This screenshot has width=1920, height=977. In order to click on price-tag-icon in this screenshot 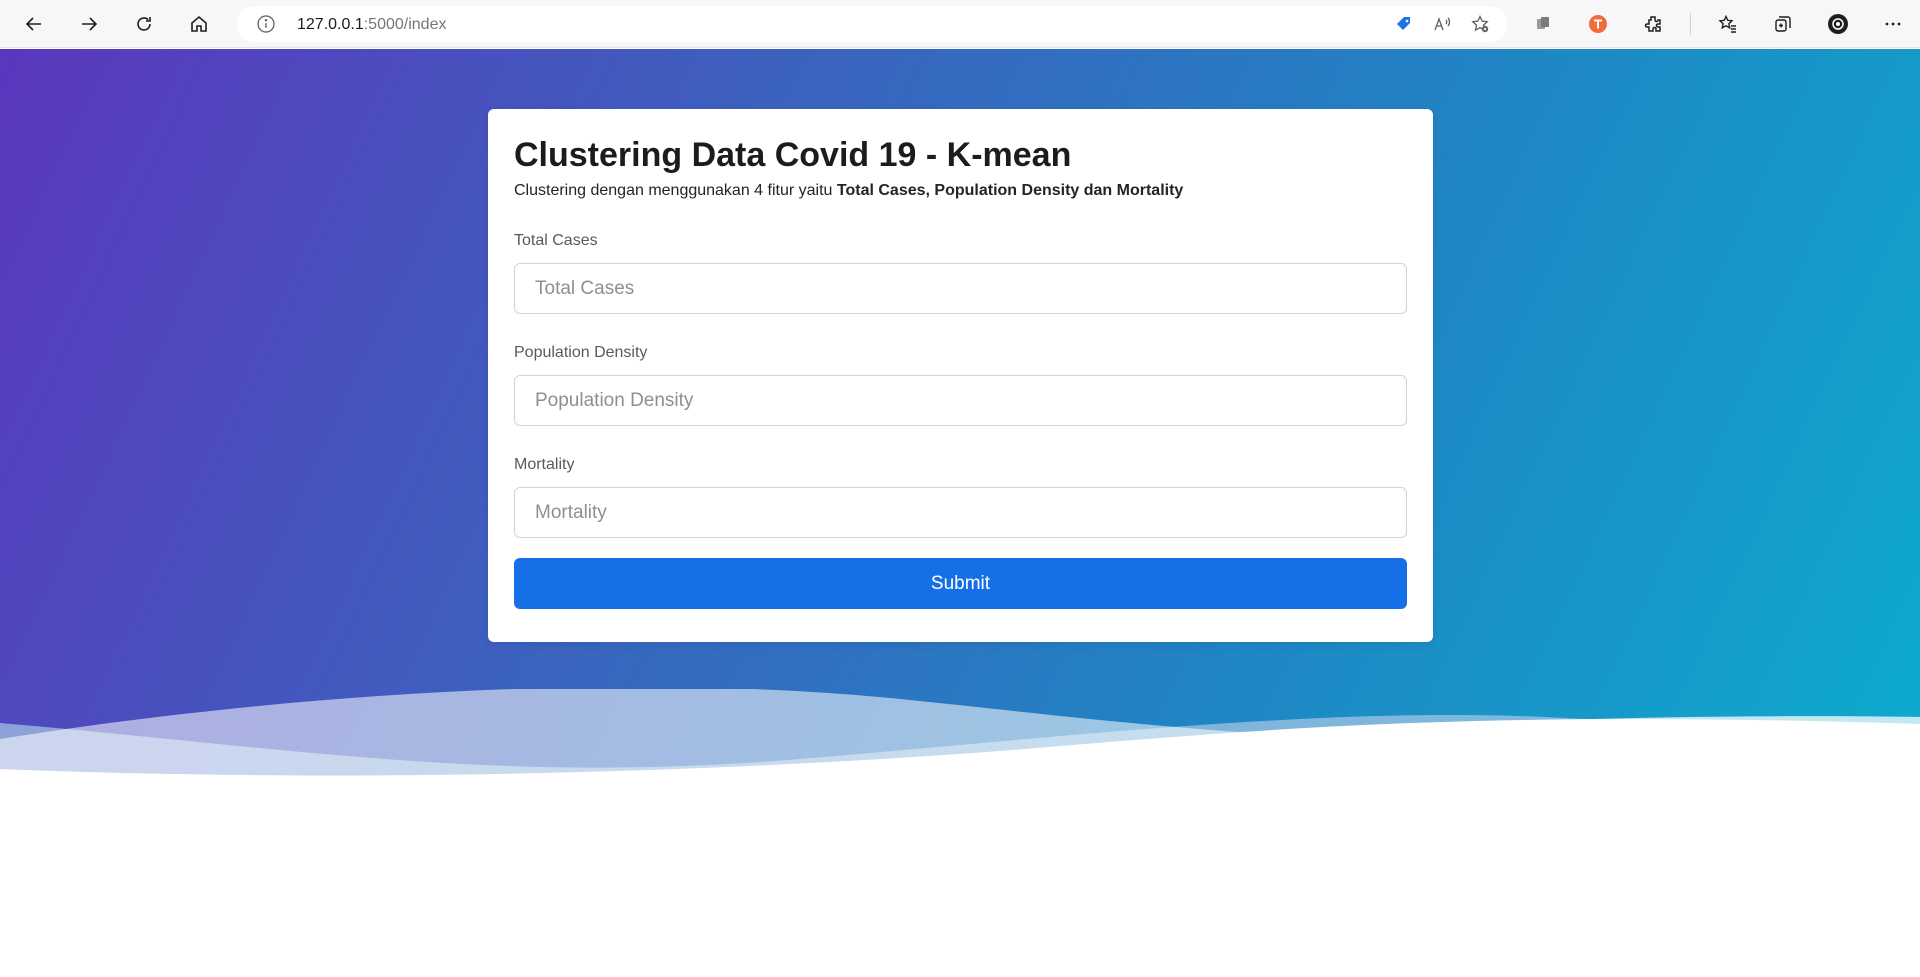, I will do `click(1404, 24)`.